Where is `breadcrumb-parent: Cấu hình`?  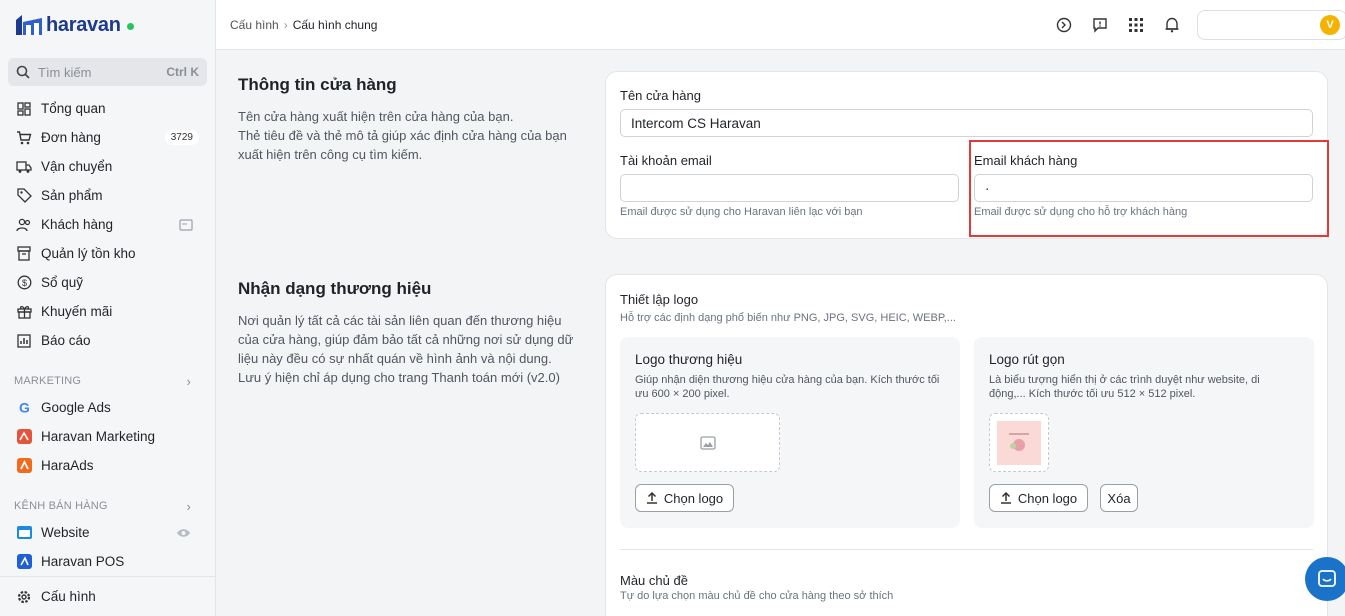 breadcrumb-parent: Cấu hình is located at coordinates (254, 25).